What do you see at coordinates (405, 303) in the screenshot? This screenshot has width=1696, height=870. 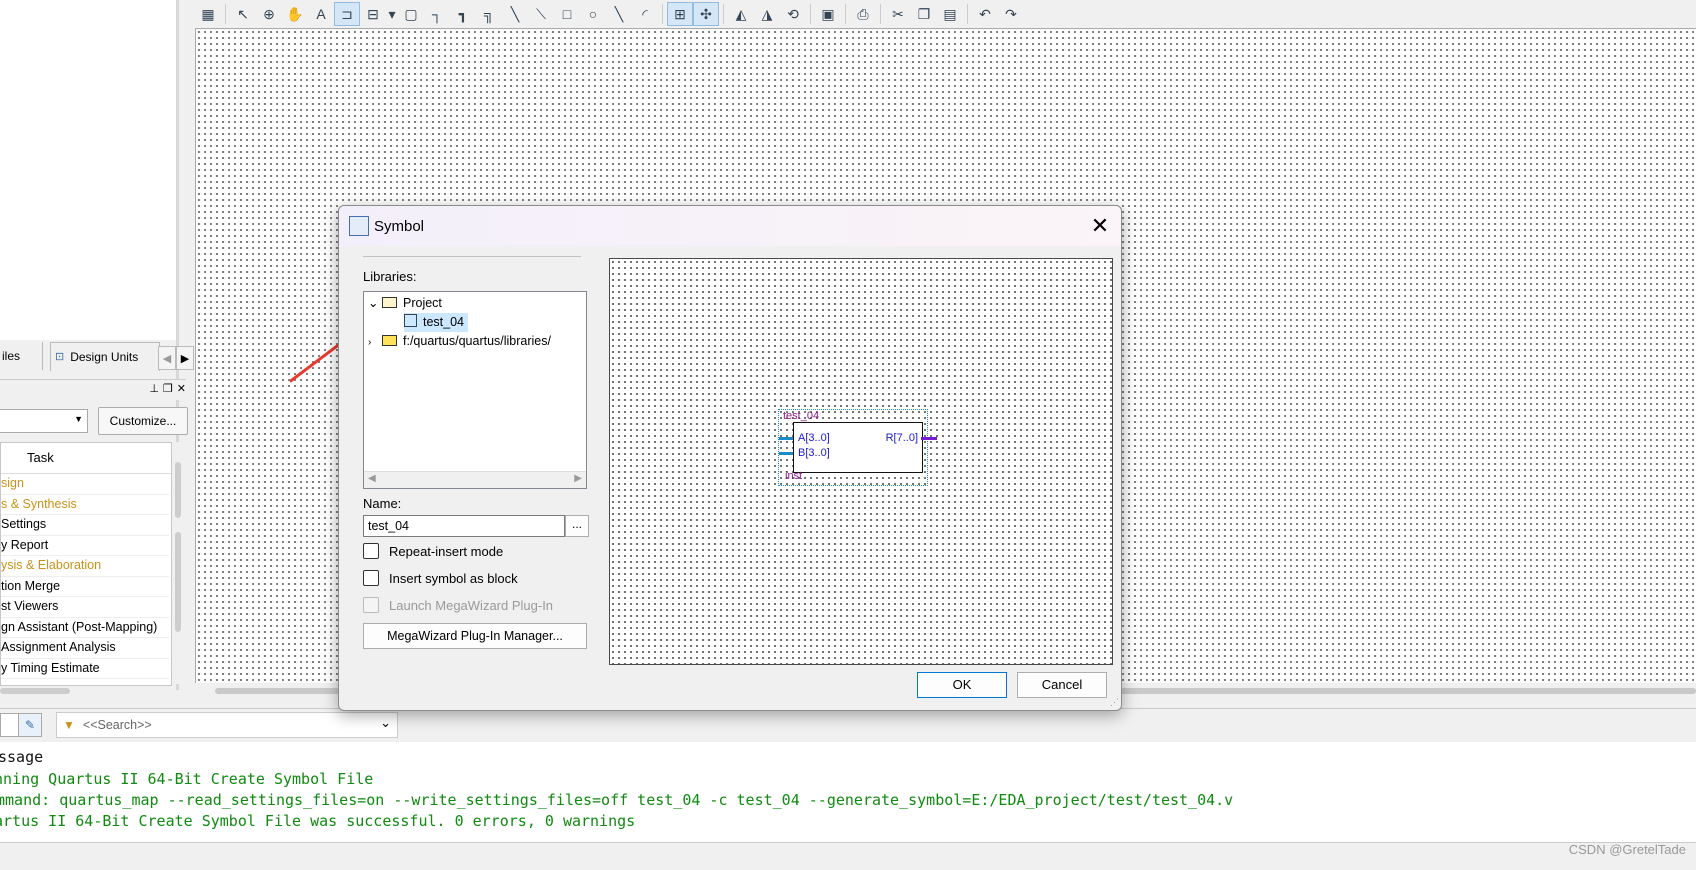 I see `tree-node-project: ⌄ Project` at bounding box center [405, 303].